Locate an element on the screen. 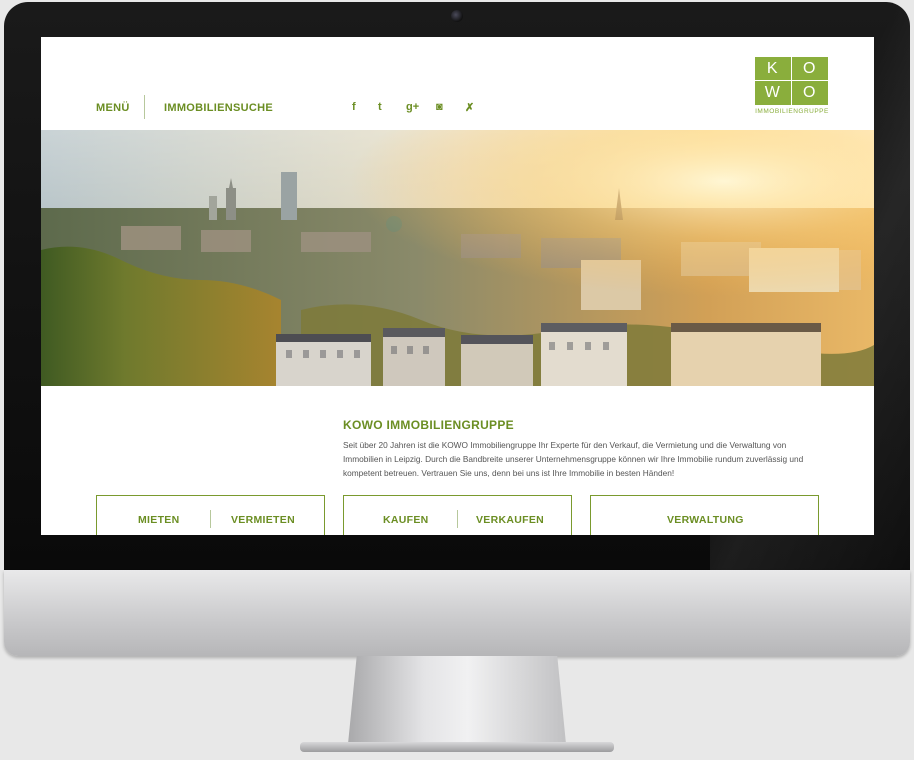 This screenshot has width=914, height=760. verkaufen-link: VERKAUFEN is located at coordinates (510, 520).